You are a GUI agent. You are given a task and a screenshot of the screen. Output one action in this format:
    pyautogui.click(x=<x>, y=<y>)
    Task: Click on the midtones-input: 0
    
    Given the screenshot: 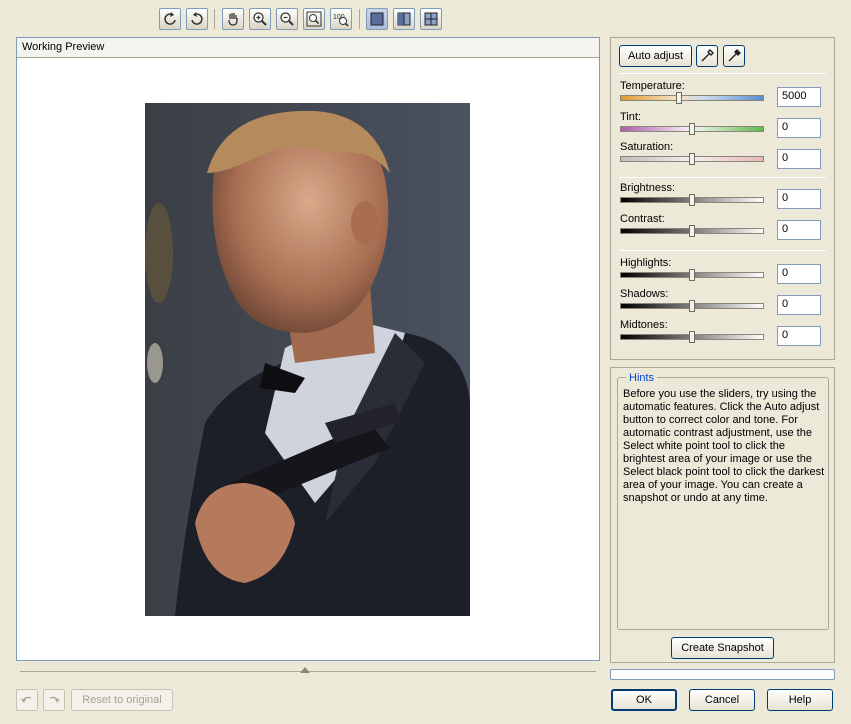 What is the action you would take?
    pyautogui.click(x=799, y=336)
    